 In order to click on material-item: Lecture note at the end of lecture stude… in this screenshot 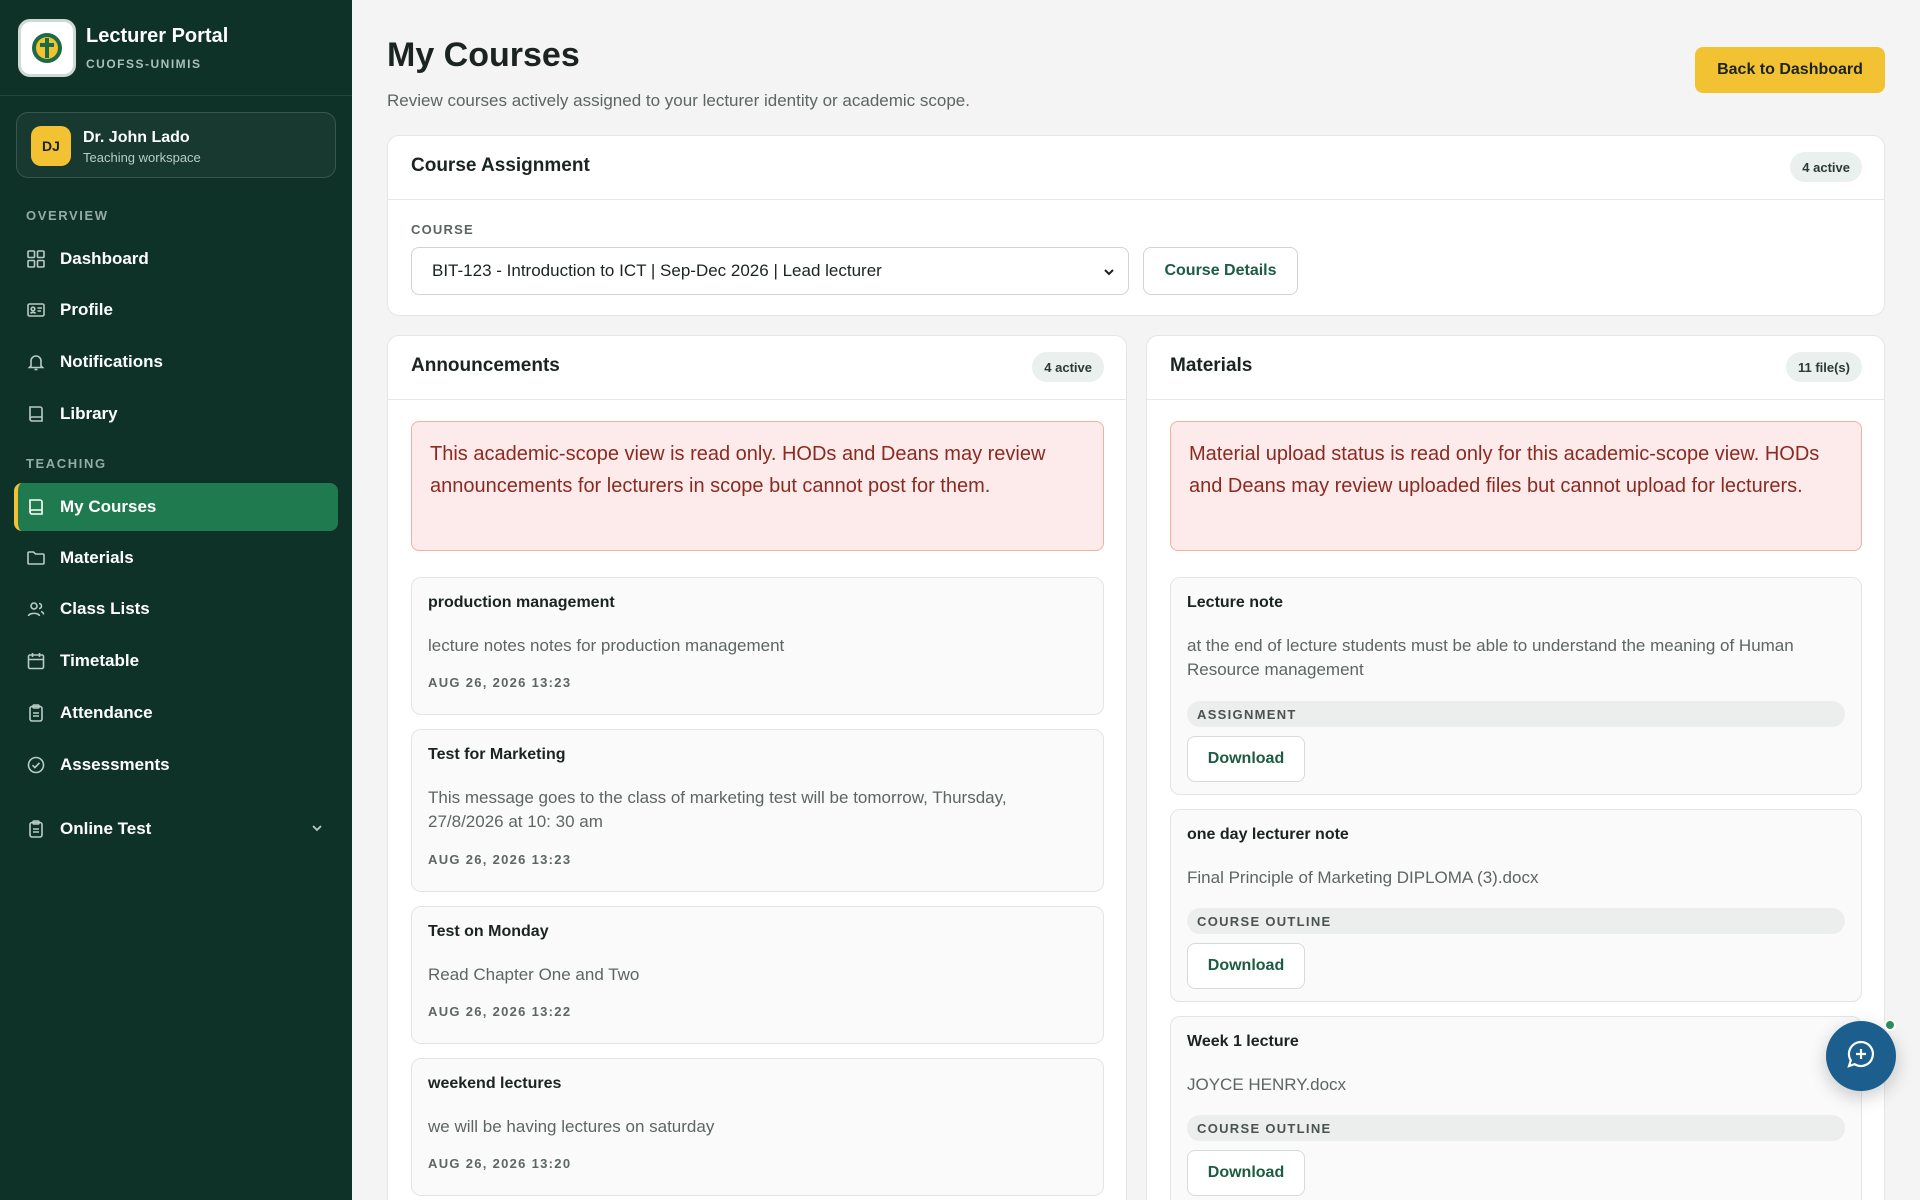, I will do `click(1516, 686)`.